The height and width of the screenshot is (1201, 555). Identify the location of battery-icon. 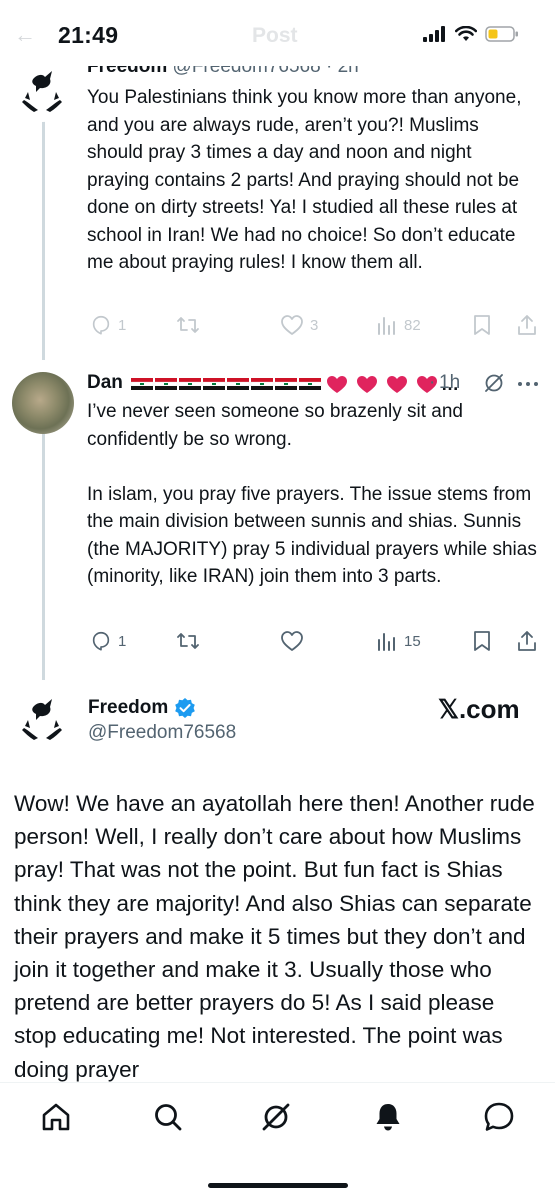
(501, 34).